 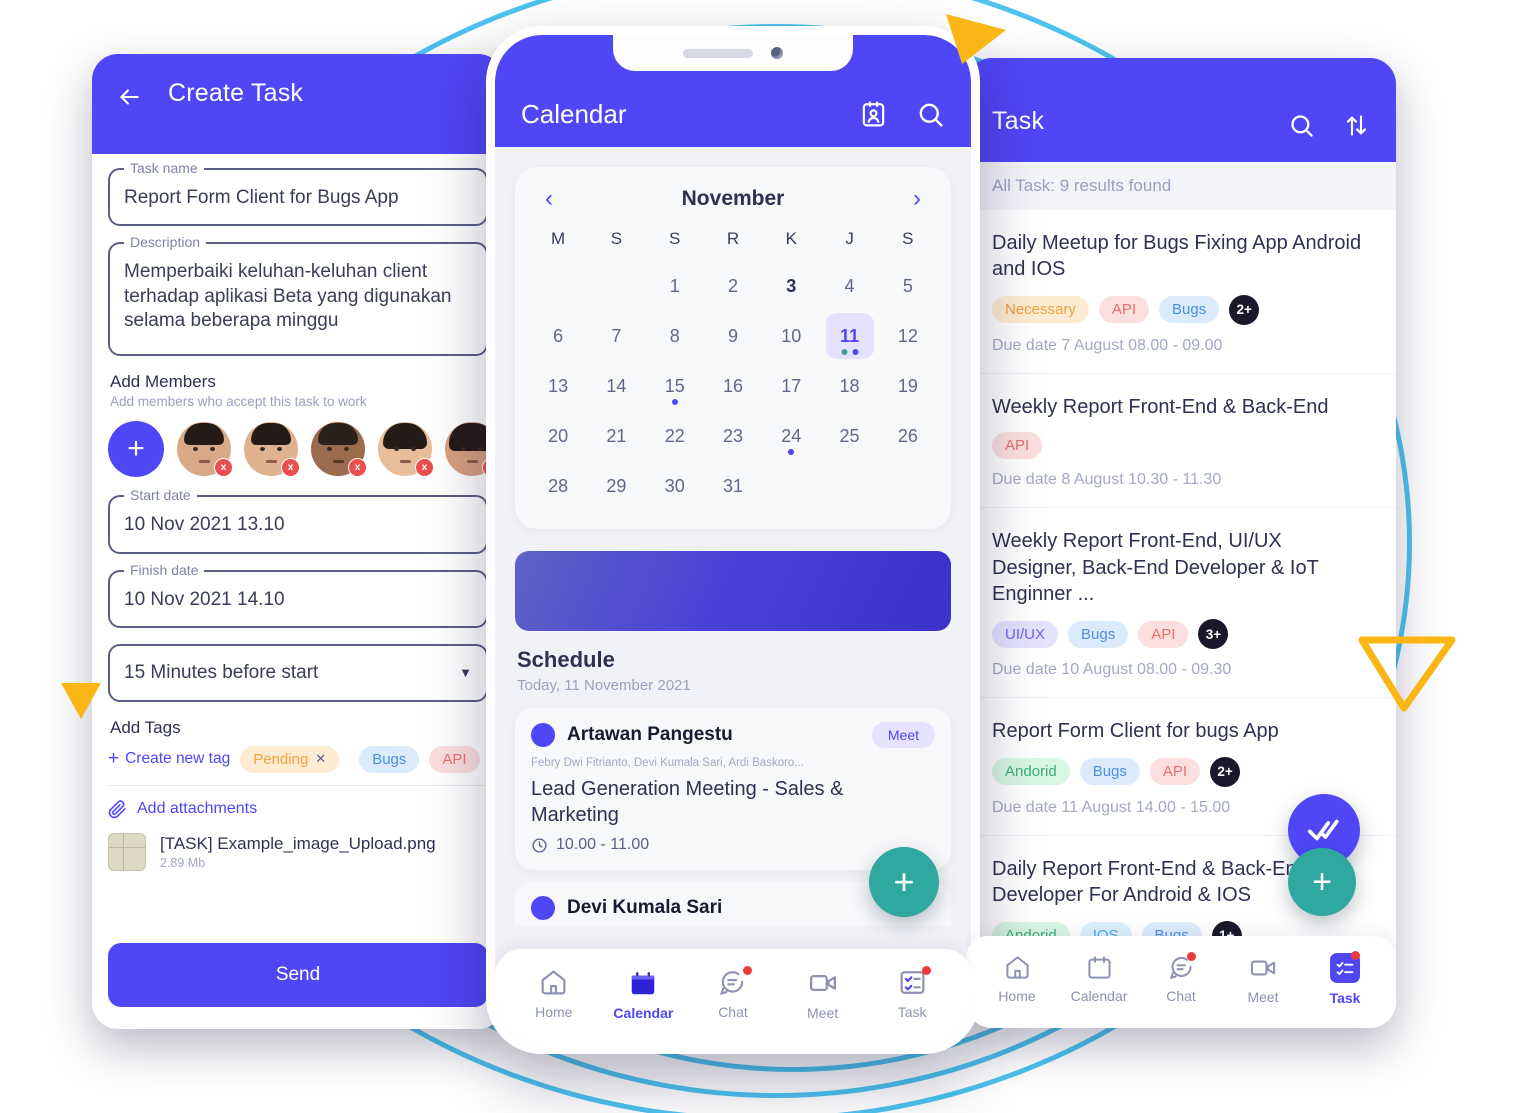 I want to click on contact-card-icon, so click(x=873, y=114).